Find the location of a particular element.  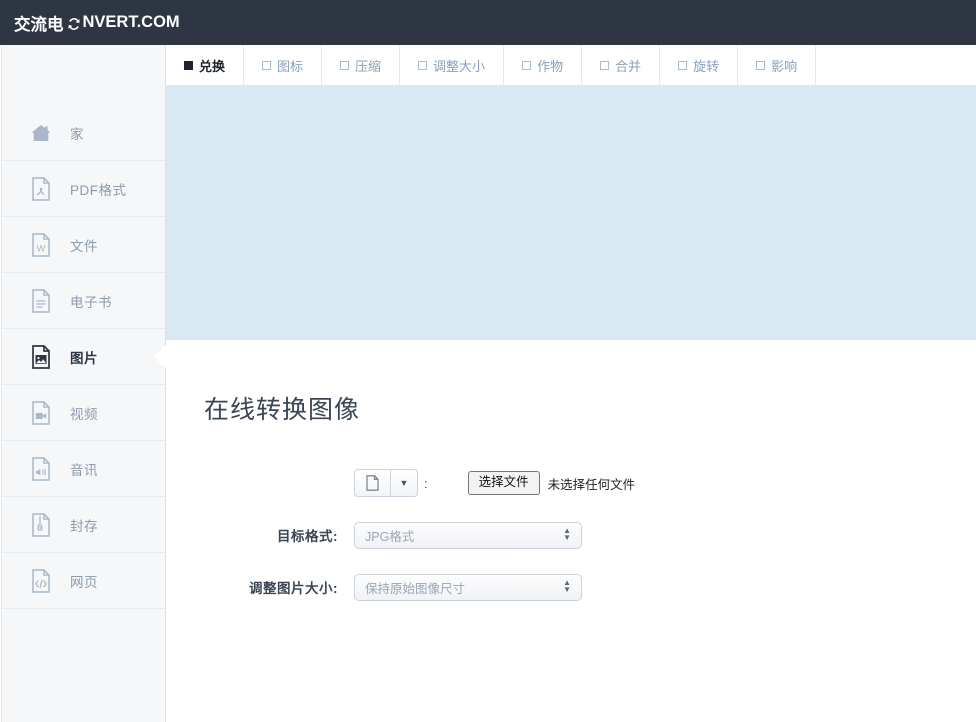

target-format-select: JPG格式 ▲ ▼ is located at coordinates (468, 535).